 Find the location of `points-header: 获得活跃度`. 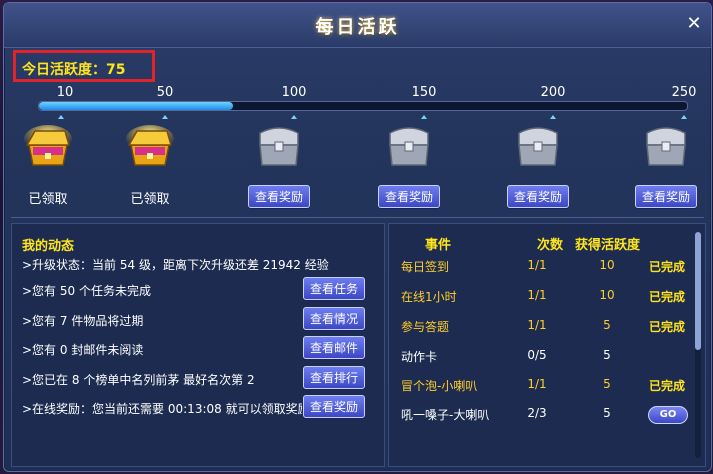

points-header: 获得活跃度 is located at coordinates (608, 245).